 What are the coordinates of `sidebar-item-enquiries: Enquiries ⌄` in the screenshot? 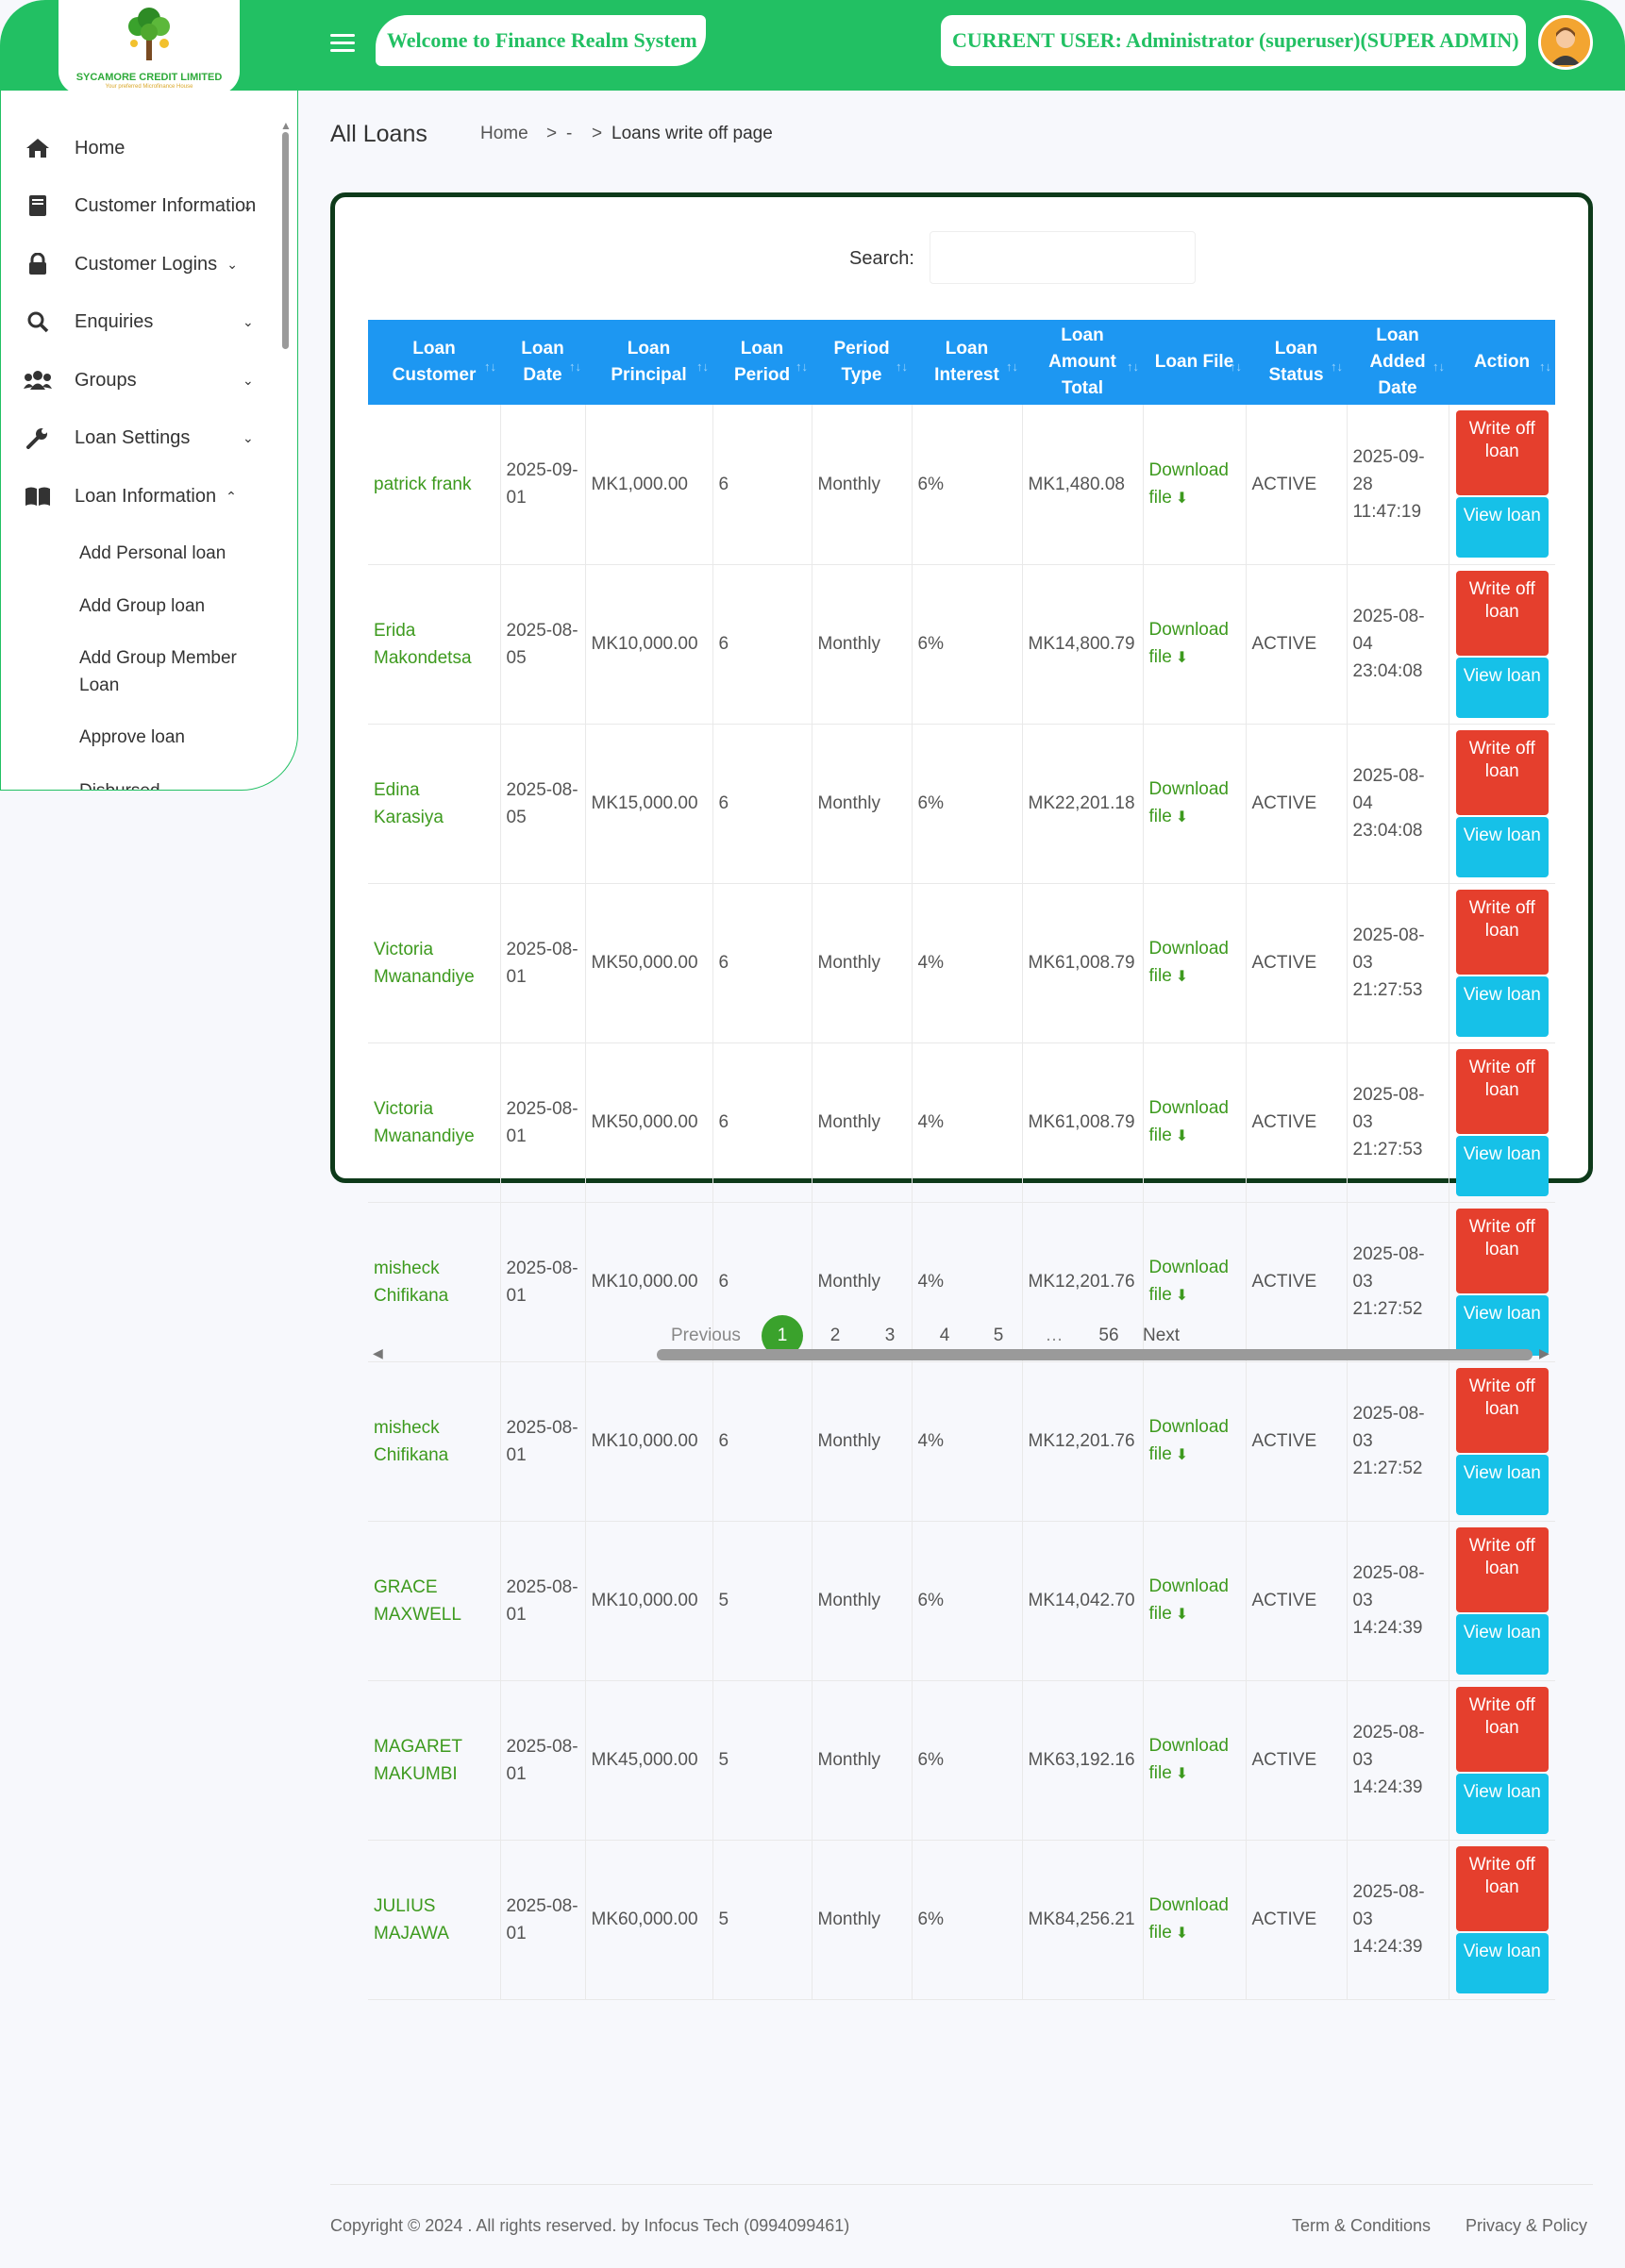 It's located at (142, 322).